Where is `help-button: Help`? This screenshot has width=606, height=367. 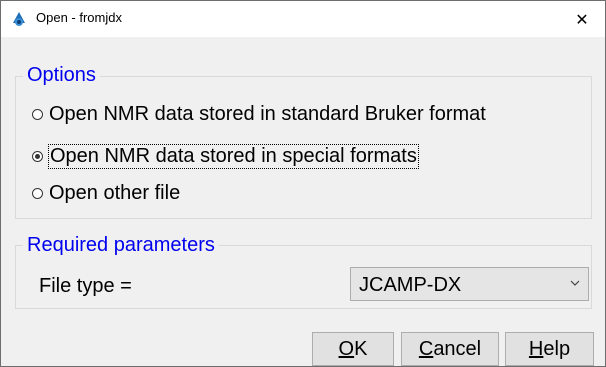
help-button: Help is located at coordinates (549, 349).